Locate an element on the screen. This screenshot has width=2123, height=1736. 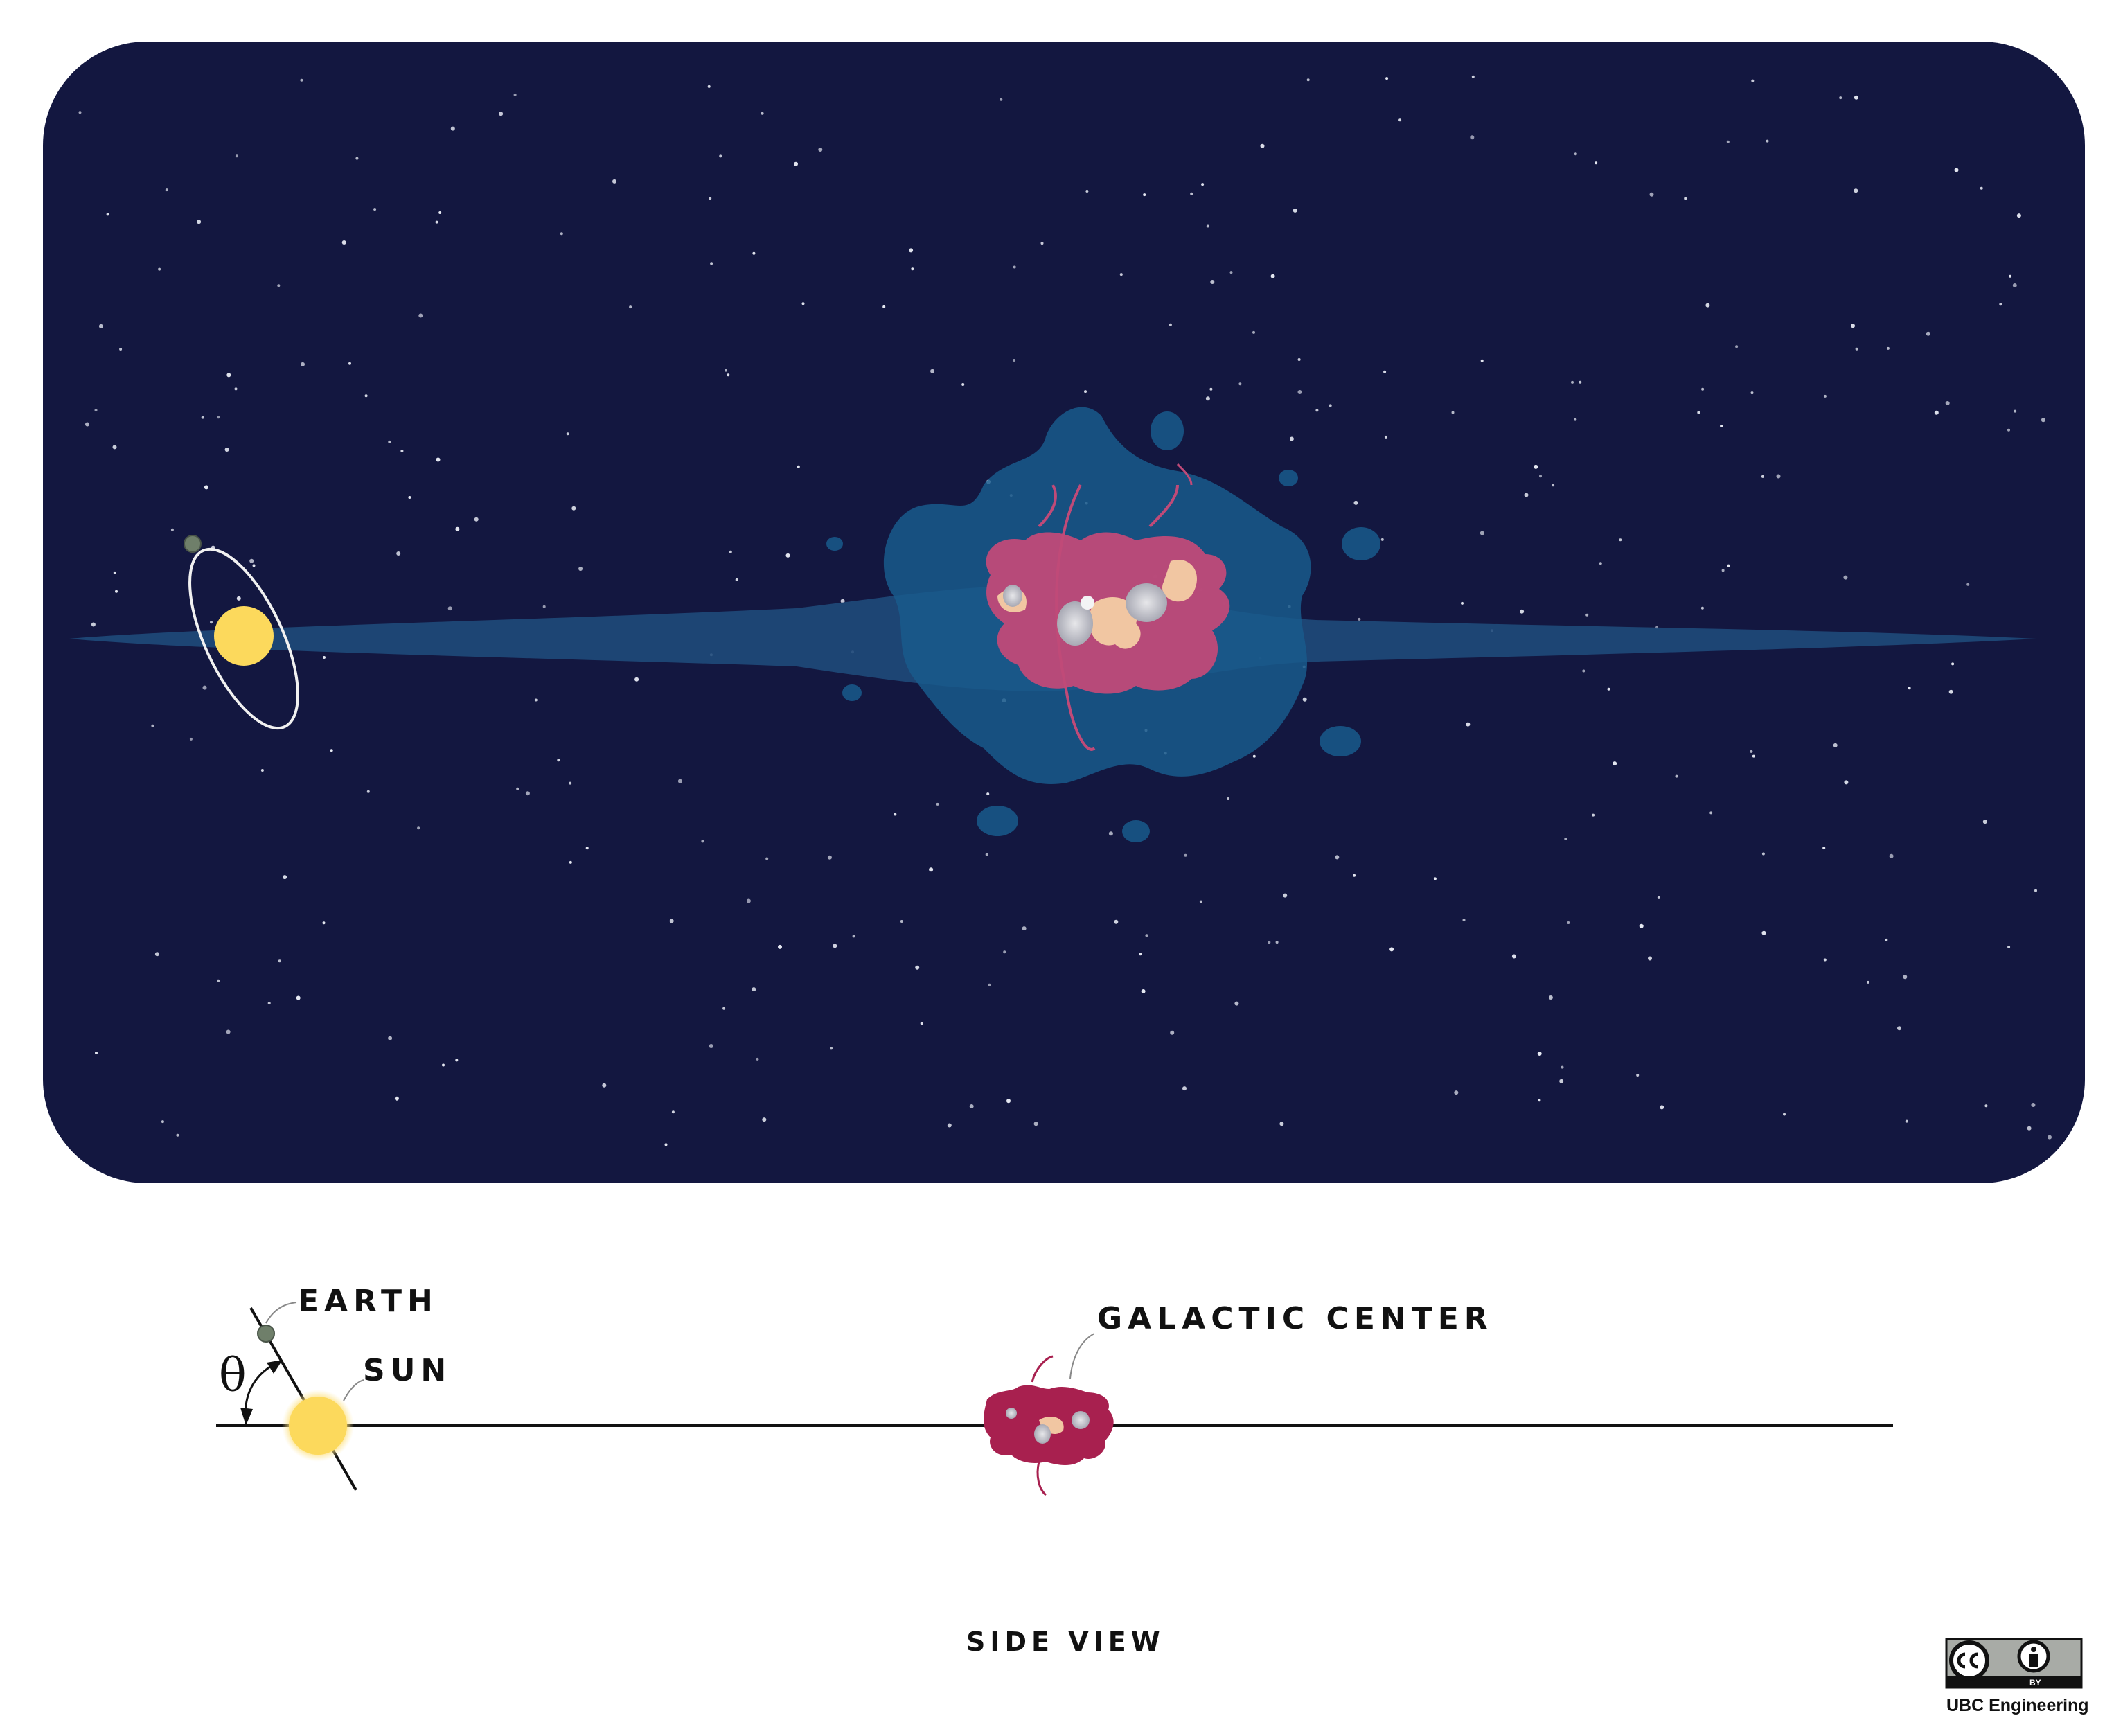
side-view-caption: SIDE VIEW is located at coordinates (1065, 1642).